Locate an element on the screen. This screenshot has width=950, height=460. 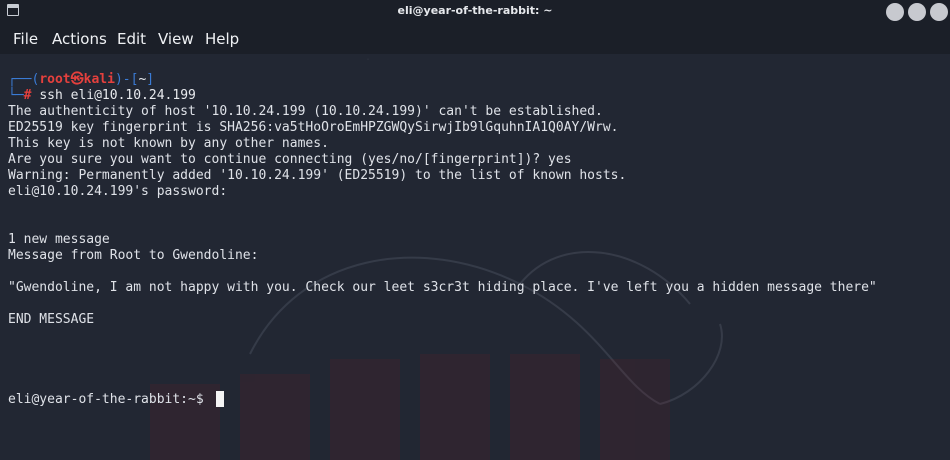
window-title: eli@year-of-the-rabbit: ~ is located at coordinates (475, 10).